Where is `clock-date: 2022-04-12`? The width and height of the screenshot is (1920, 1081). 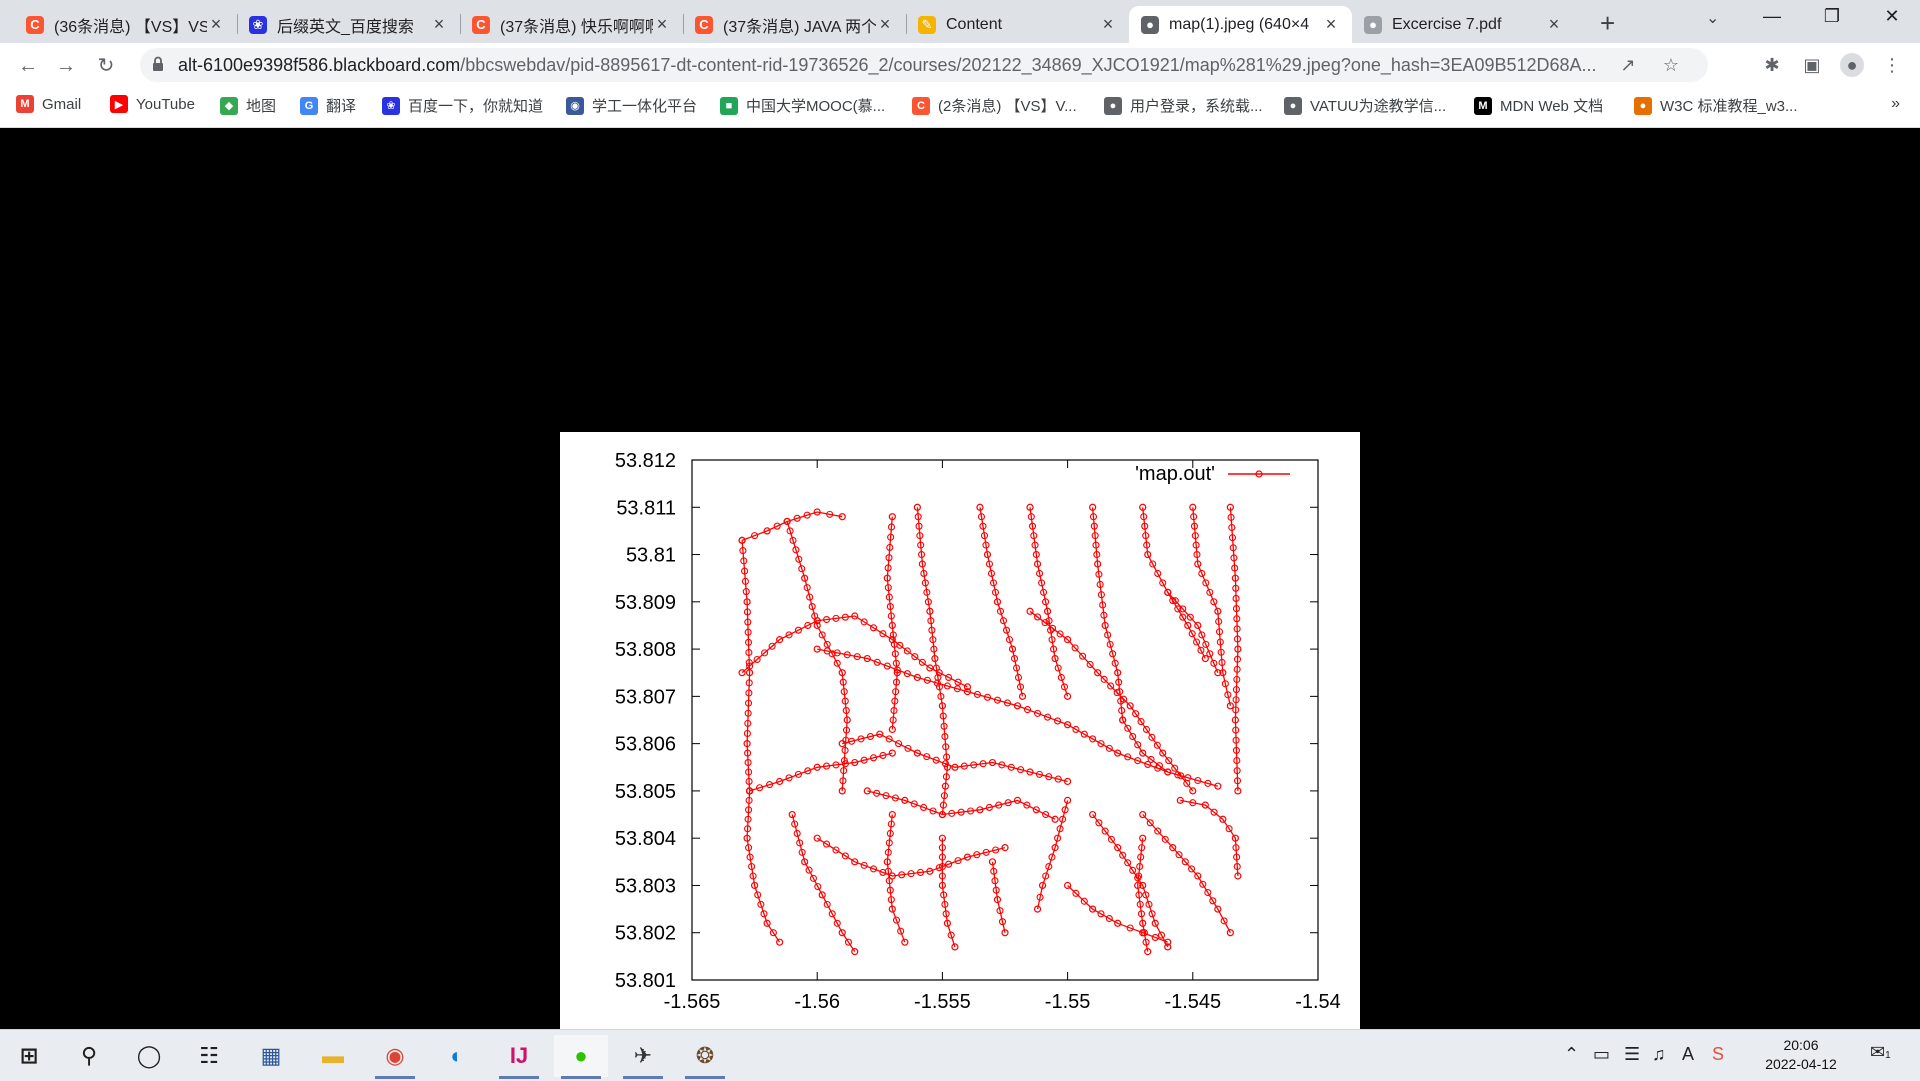
clock-date: 2022-04-12 is located at coordinates (1801, 1064).